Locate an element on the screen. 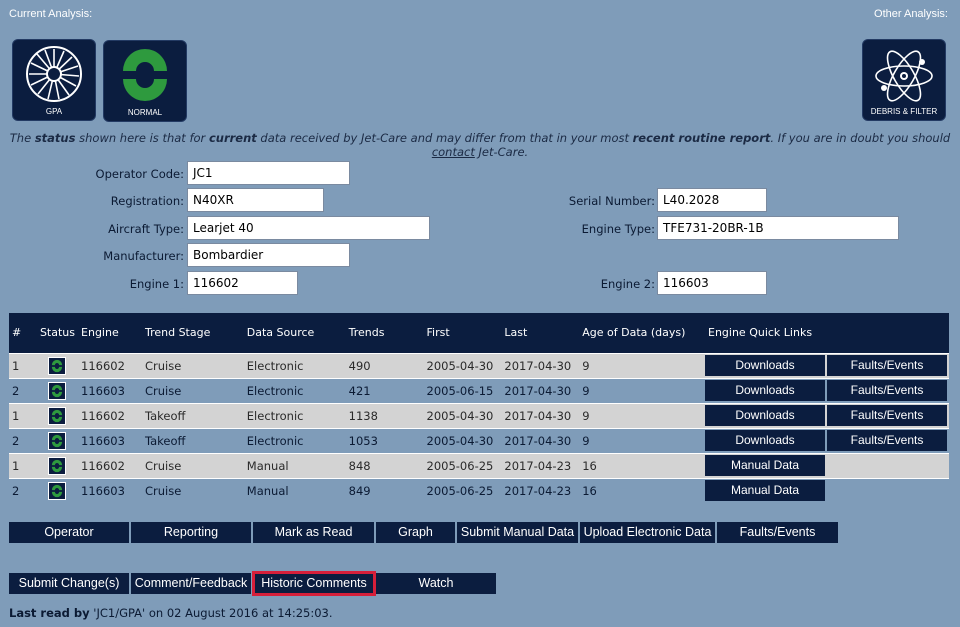  row-num: 1 is located at coordinates (23, 415).